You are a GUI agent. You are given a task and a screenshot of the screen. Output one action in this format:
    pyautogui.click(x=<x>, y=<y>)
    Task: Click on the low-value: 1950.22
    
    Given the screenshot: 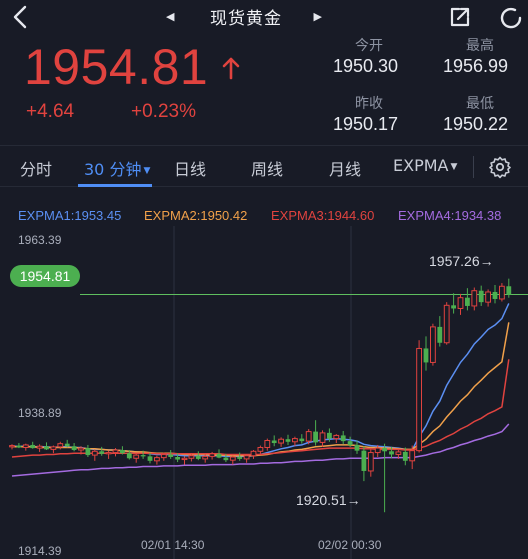 What is the action you would take?
    pyautogui.click(x=476, y=124)
    